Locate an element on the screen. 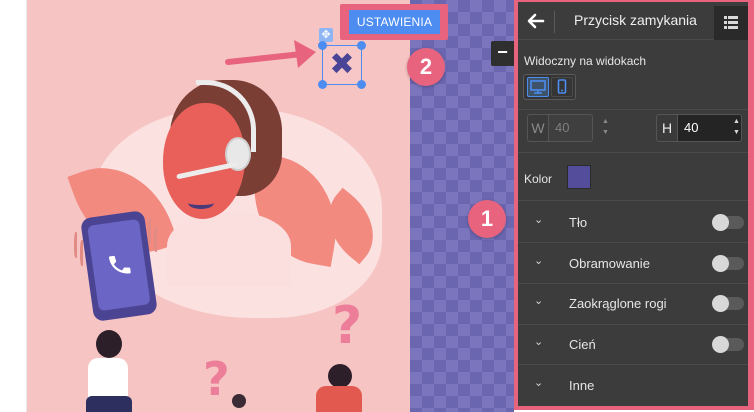 The height and width of the screenshot is (412, 754). accordion-rounded-corners: ⌄ Zaokrąglone rogi is located at coordinates (633, 304).